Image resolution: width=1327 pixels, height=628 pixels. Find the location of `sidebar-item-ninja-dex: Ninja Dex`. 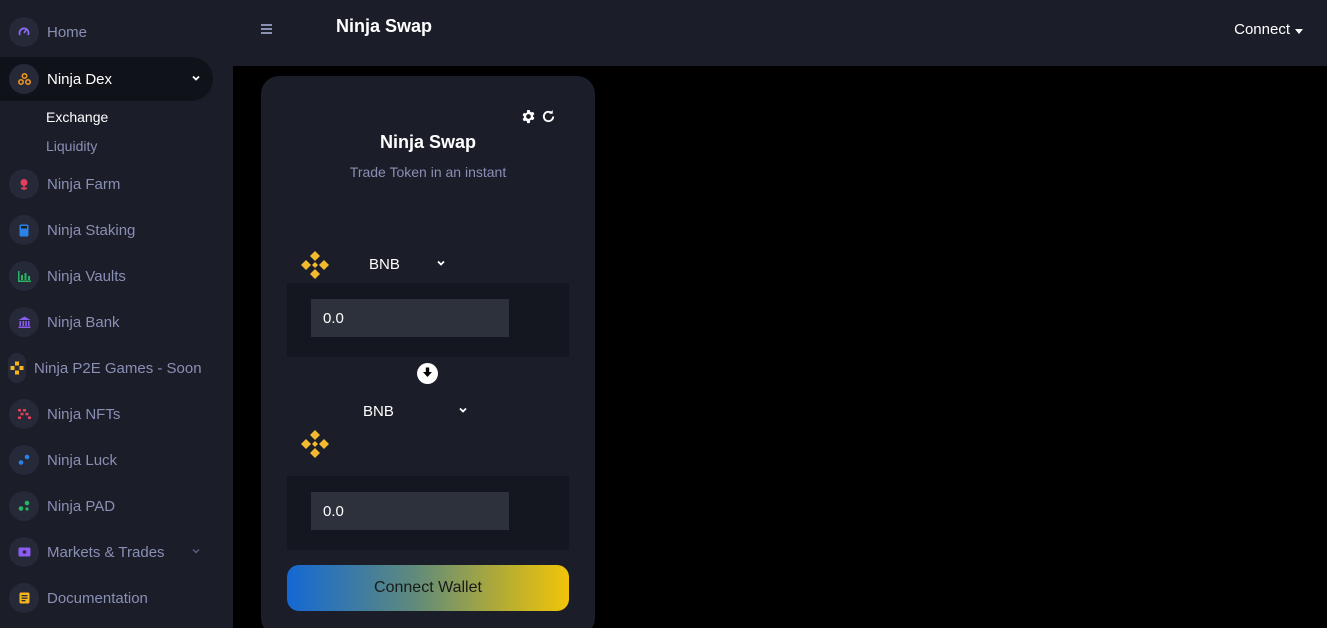

sidebar-item-ninja-dex: Ninja Dex is located at coordinates (106, 79).